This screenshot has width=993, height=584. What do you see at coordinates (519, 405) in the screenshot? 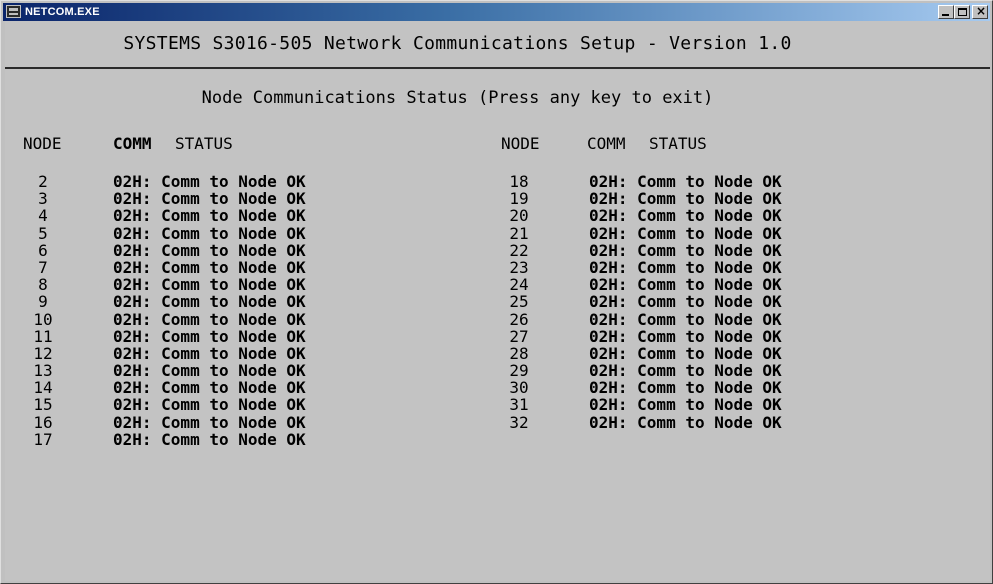
I see `node-number: 31` at bounding box center [519, 405].